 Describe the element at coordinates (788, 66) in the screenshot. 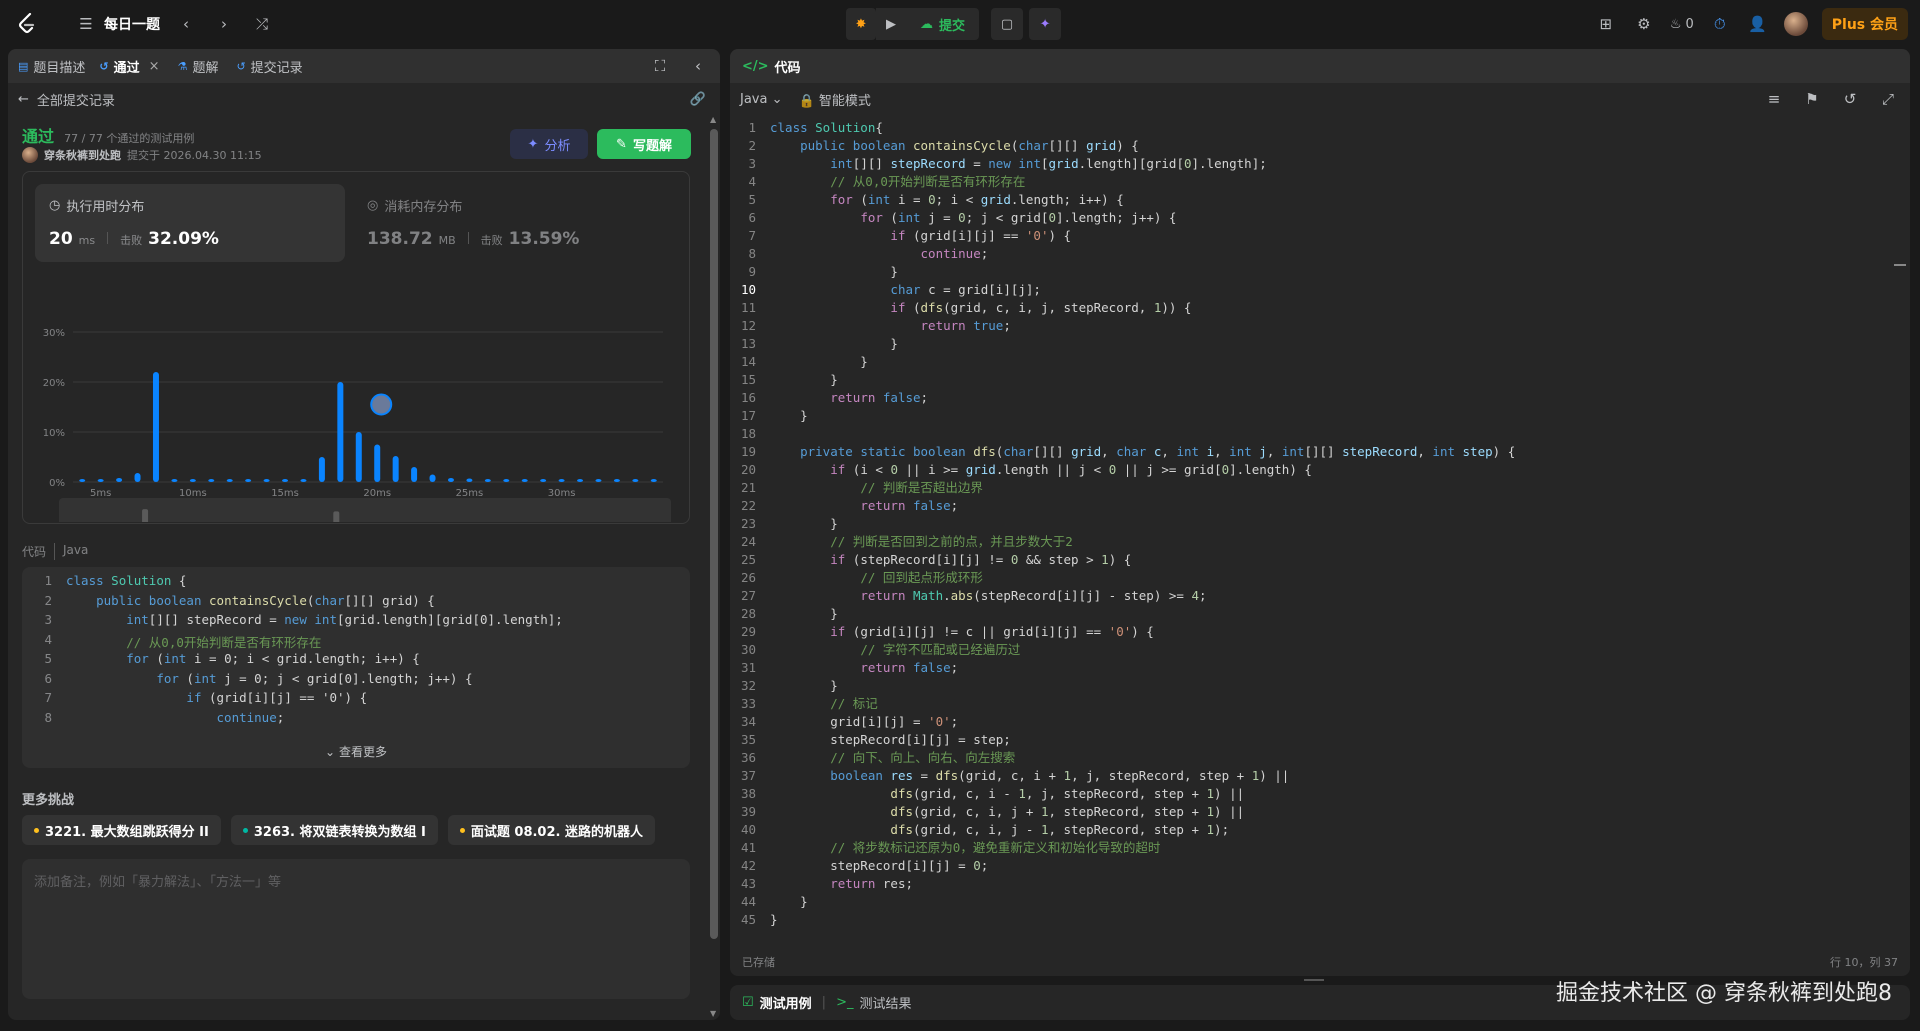

I see `tab-code: 代码` at that location.